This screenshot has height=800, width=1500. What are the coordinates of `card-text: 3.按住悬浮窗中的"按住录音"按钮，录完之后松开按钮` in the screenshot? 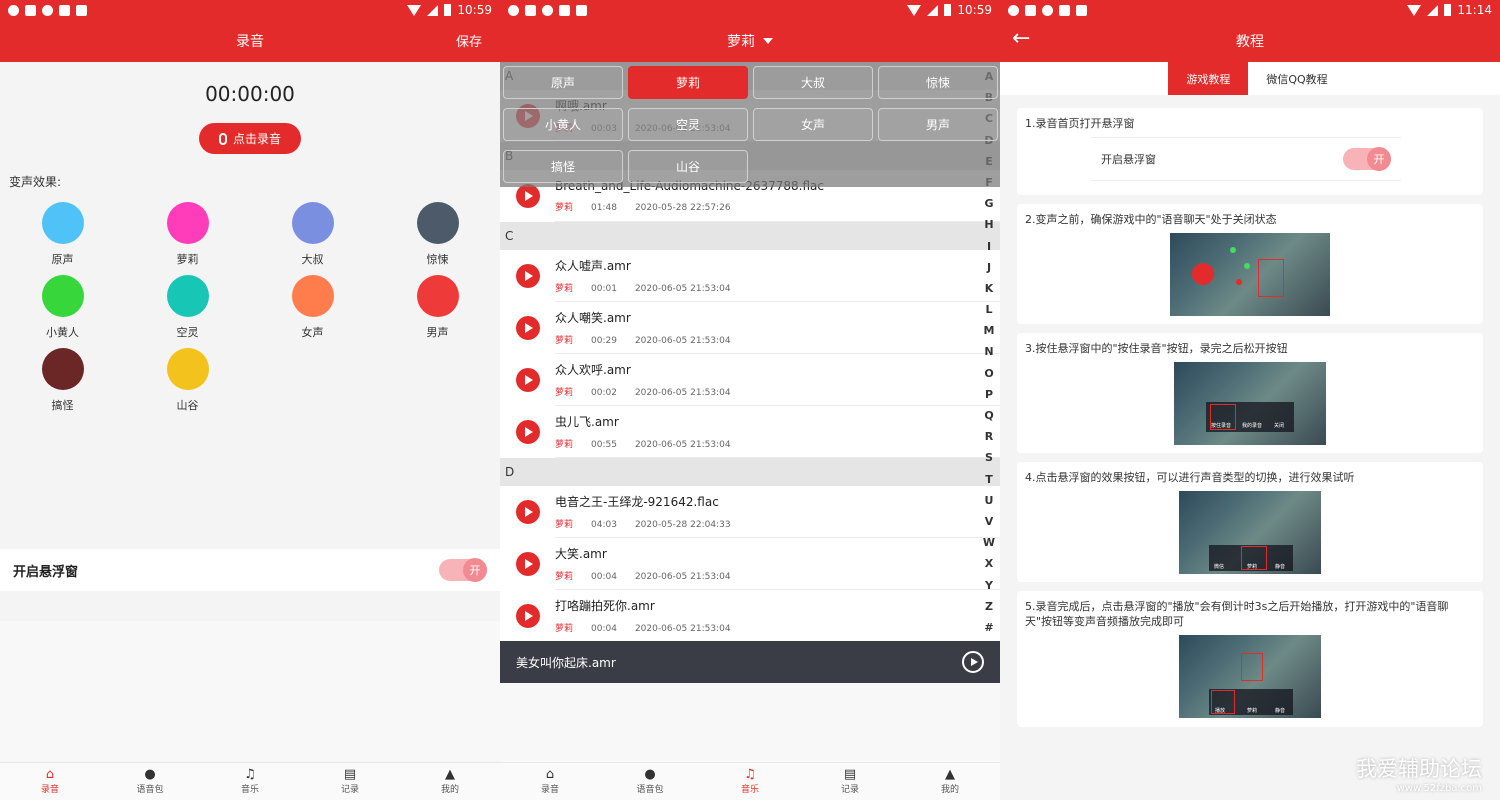 It's located at (1156, 348).